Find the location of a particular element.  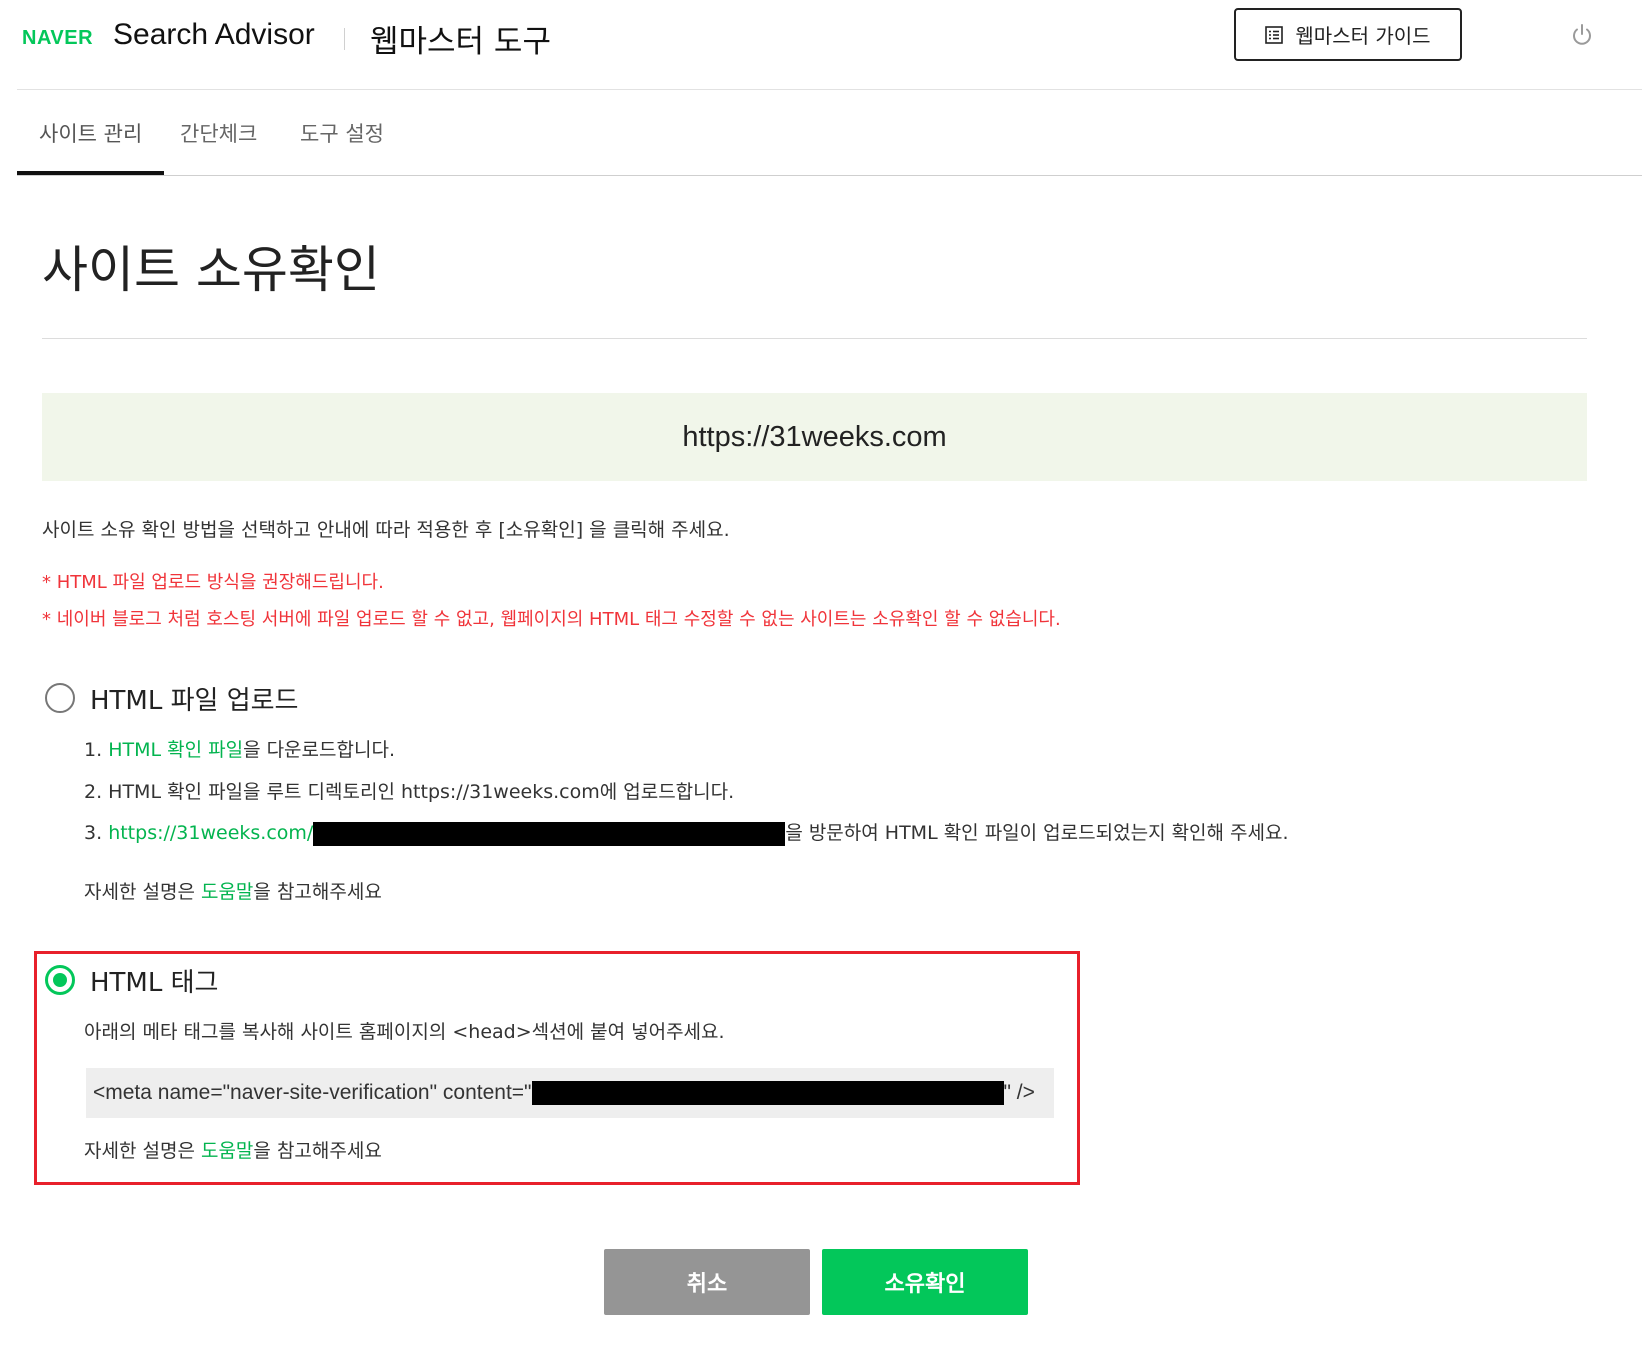

cancel-button: 취소 is located at coordinates (707, 1282).